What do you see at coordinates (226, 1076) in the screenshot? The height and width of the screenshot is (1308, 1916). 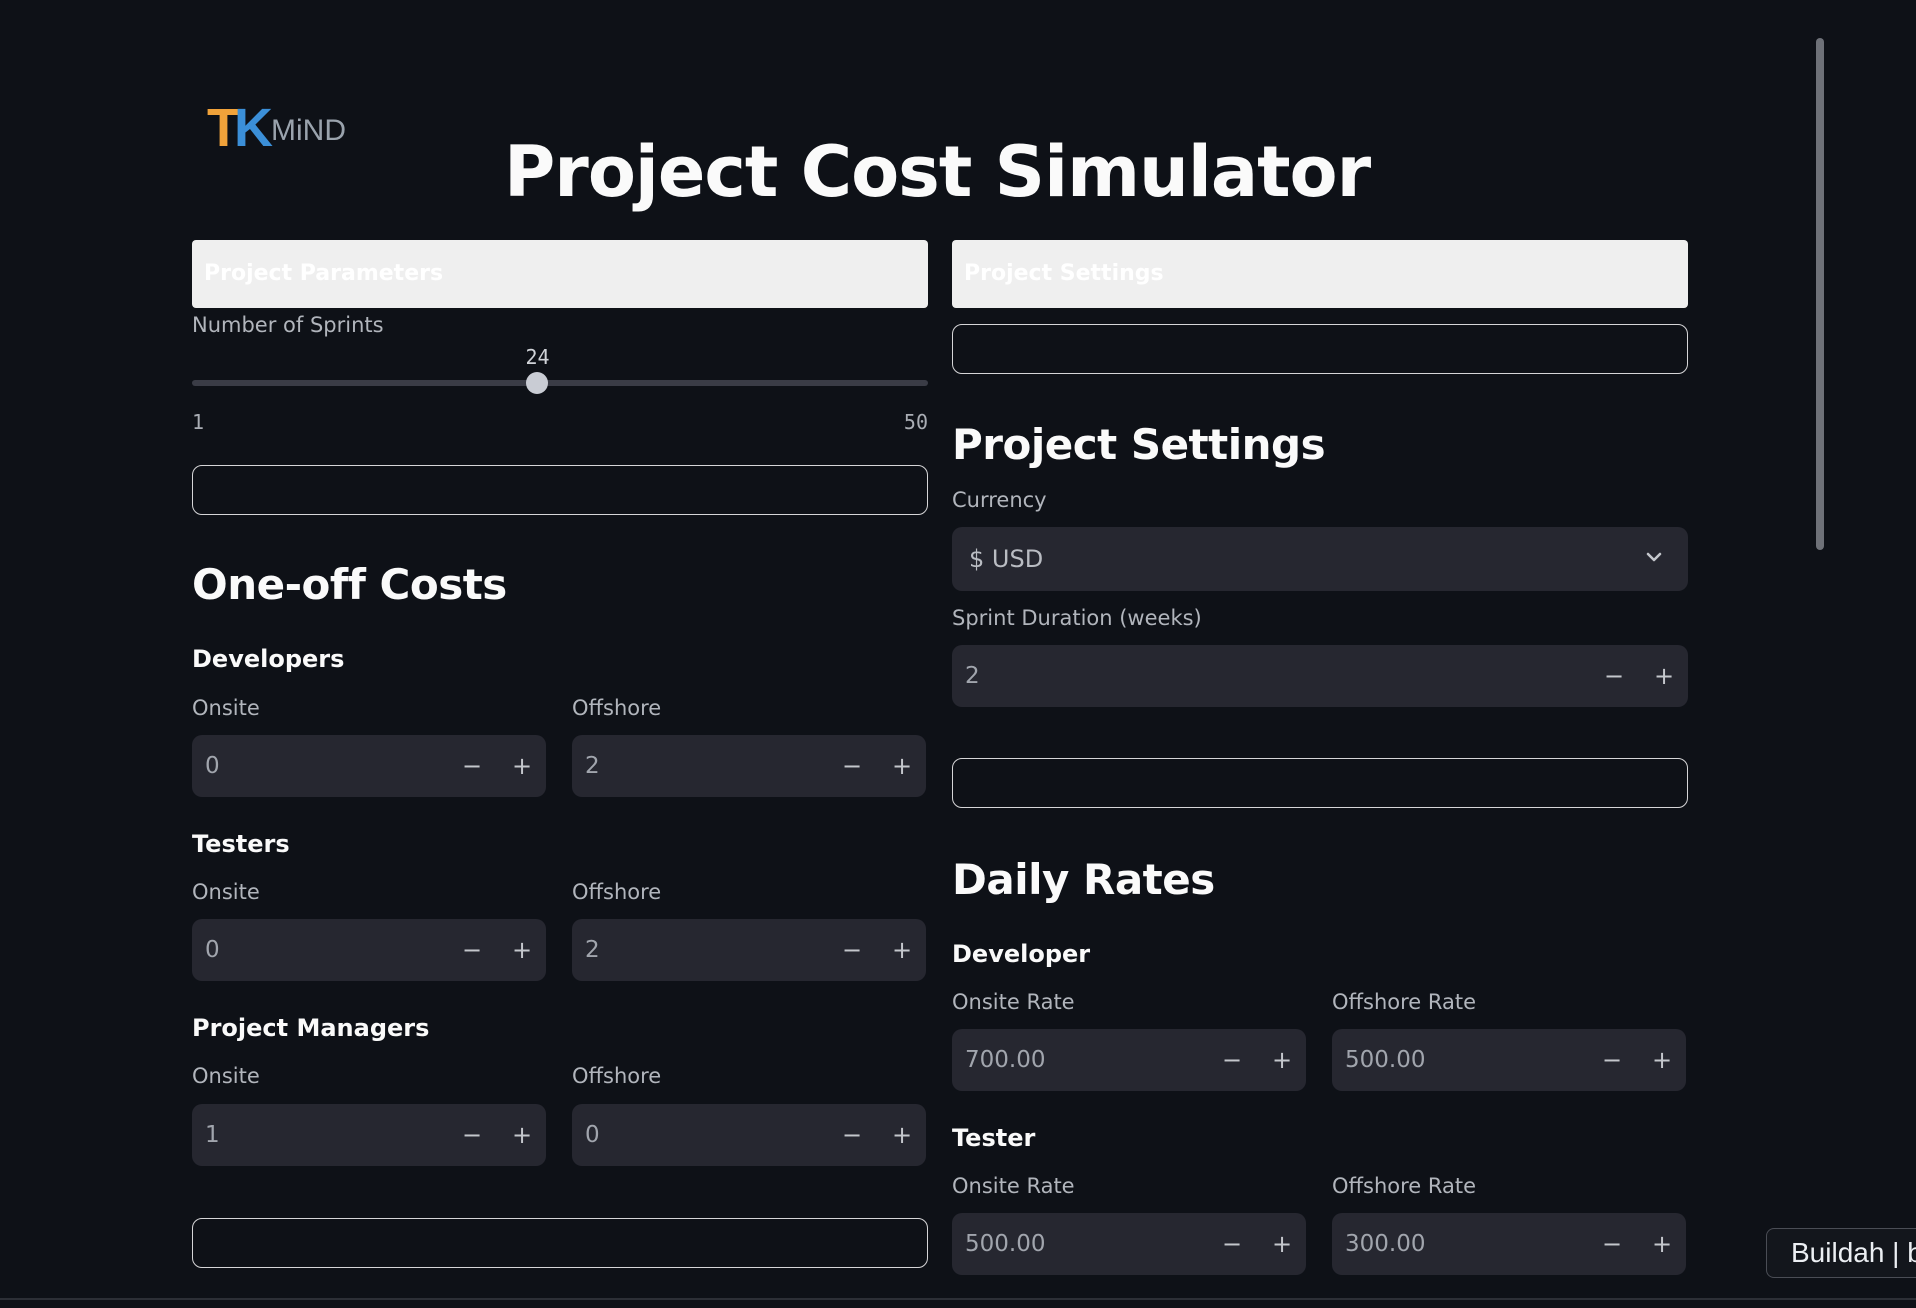 I see `project-managers-onsite-label: Onsite` at bounding box center [226, 1076].